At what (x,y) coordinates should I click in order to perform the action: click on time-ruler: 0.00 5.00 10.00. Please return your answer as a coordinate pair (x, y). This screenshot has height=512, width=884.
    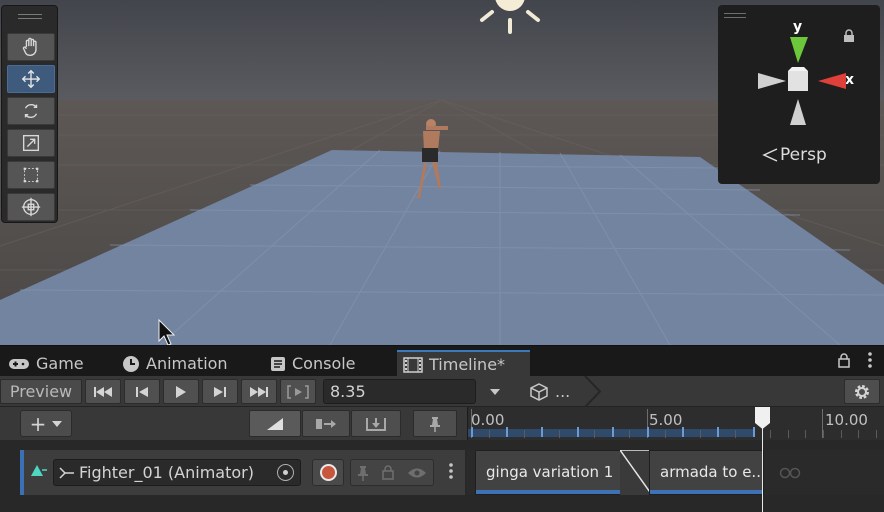
    Looking at the image, I should click on (675, 423).